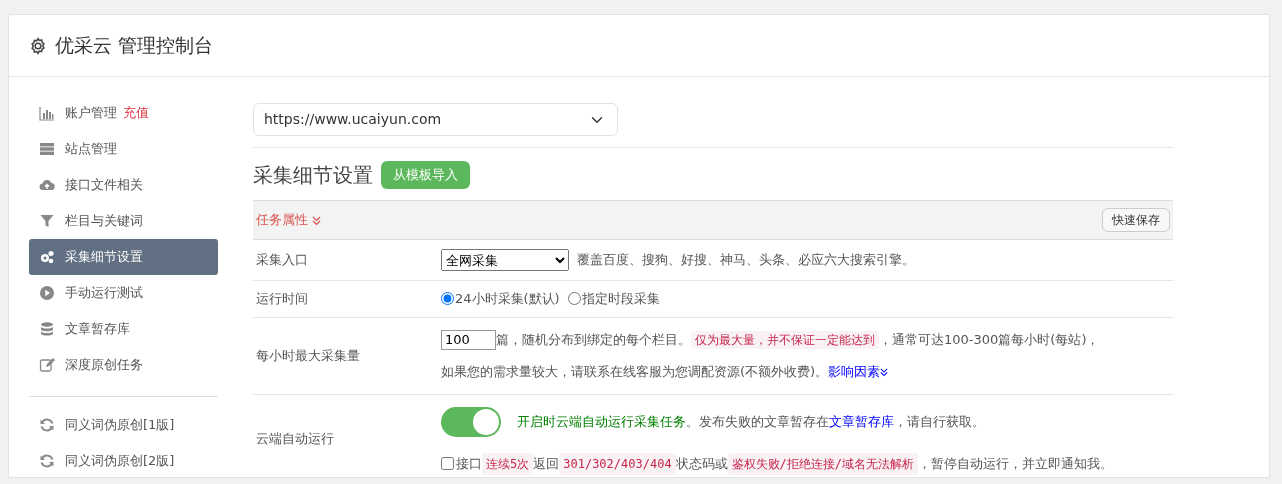 The image size is (1282, 484). What do you see at coordinates (508, 463) in the screenshot?
I see `highlight-text: 连续5次` at bounding box center [508, 463].